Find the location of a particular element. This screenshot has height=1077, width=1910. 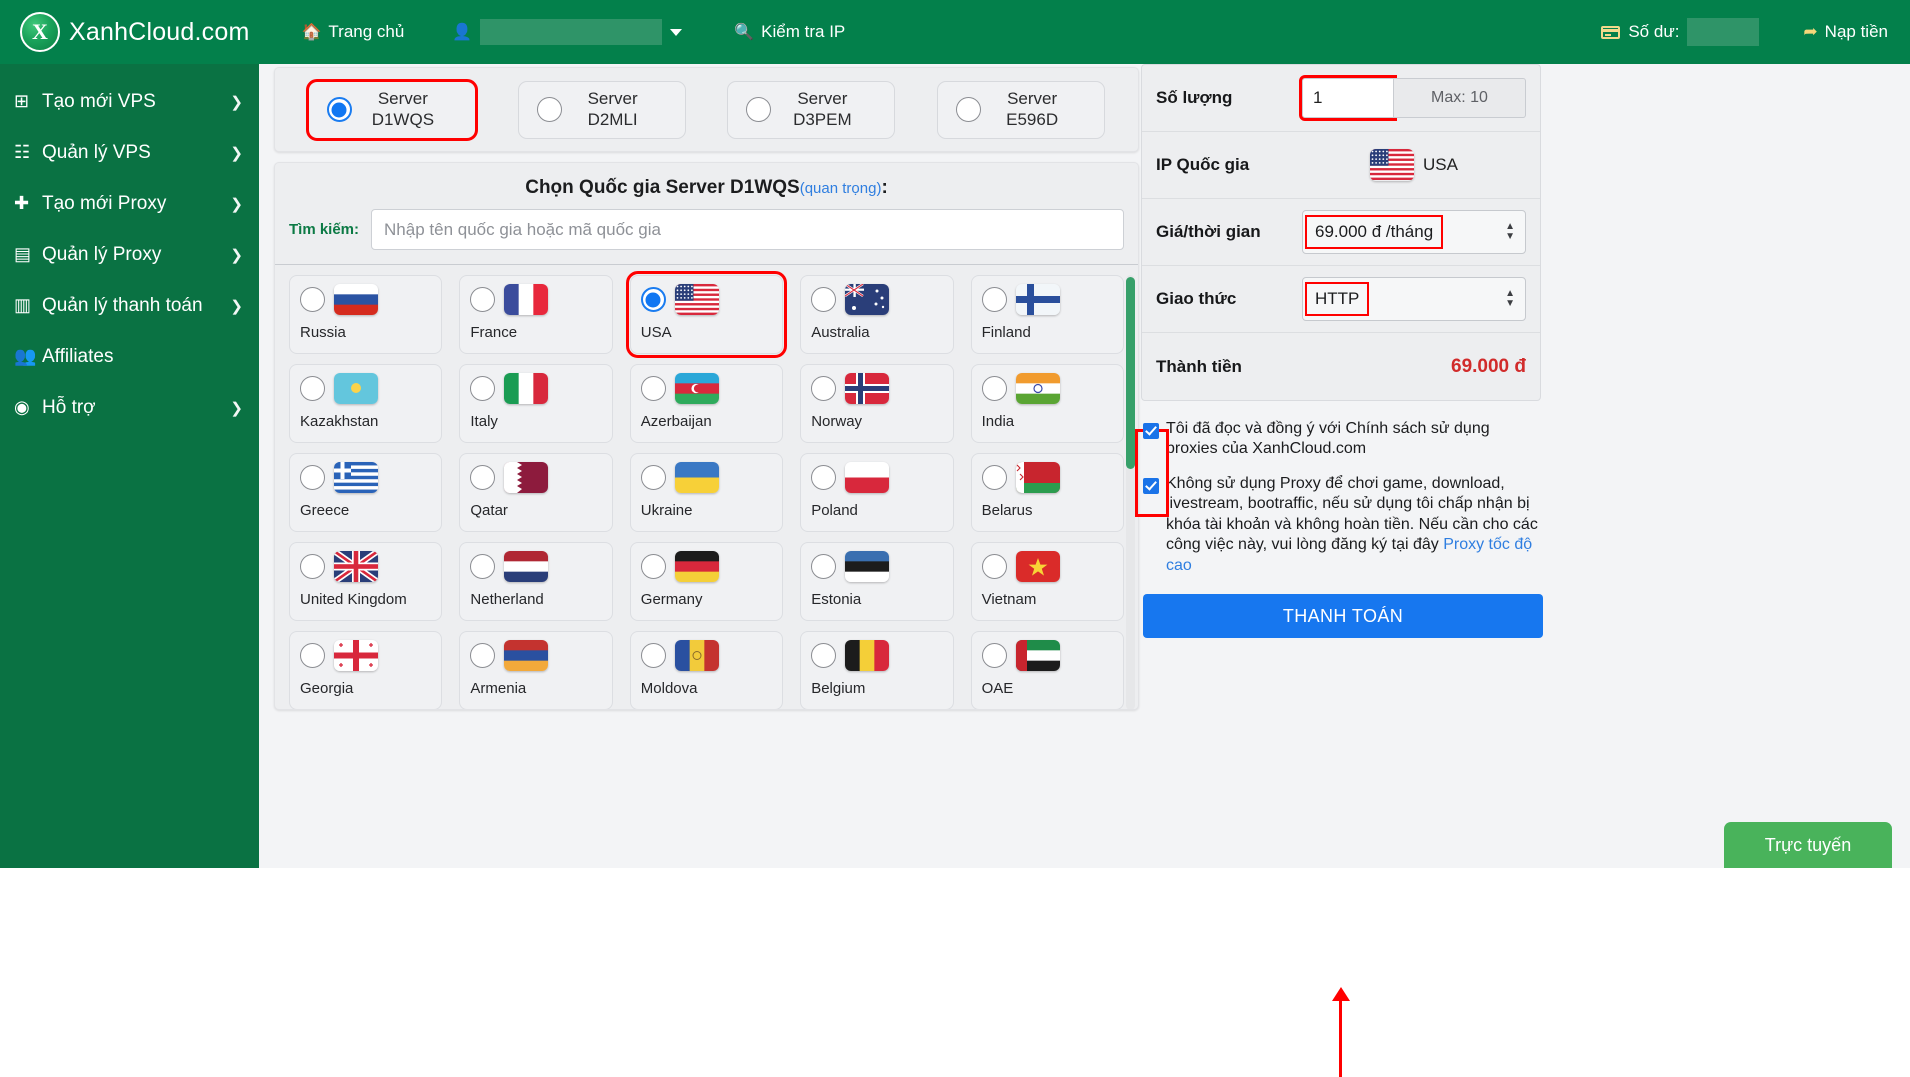

server-option-e596d: ServerE596D is located at coordinates (1021, 110).